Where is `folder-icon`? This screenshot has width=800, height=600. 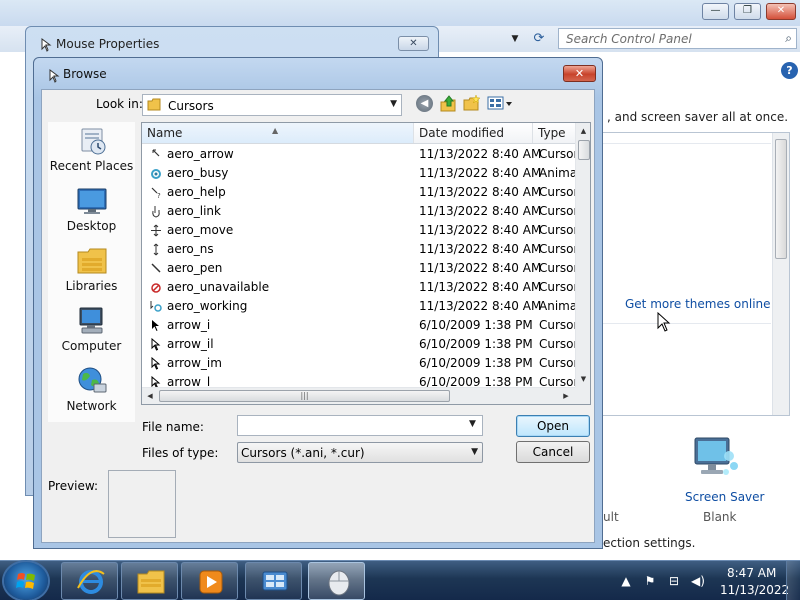 folder-icon is located at coordinates (154, 104).